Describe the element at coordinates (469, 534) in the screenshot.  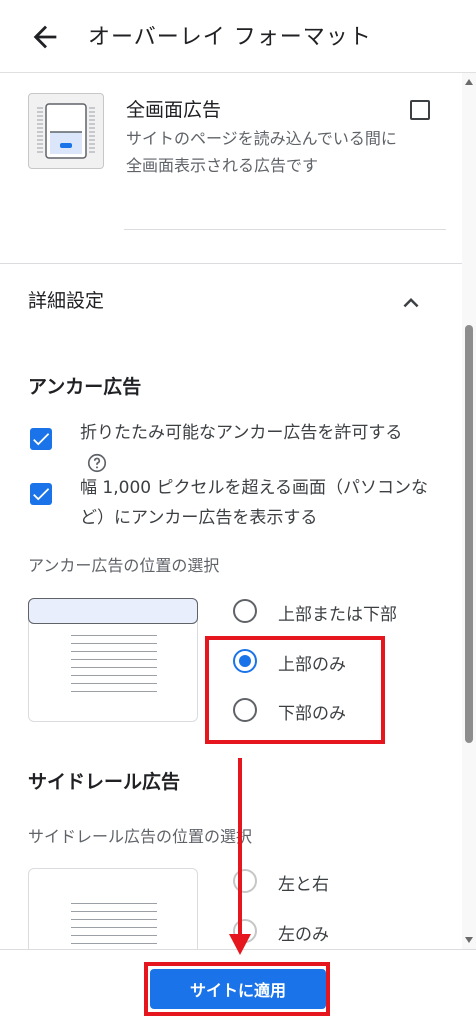
I see `scrollbar-thumb` at that location.